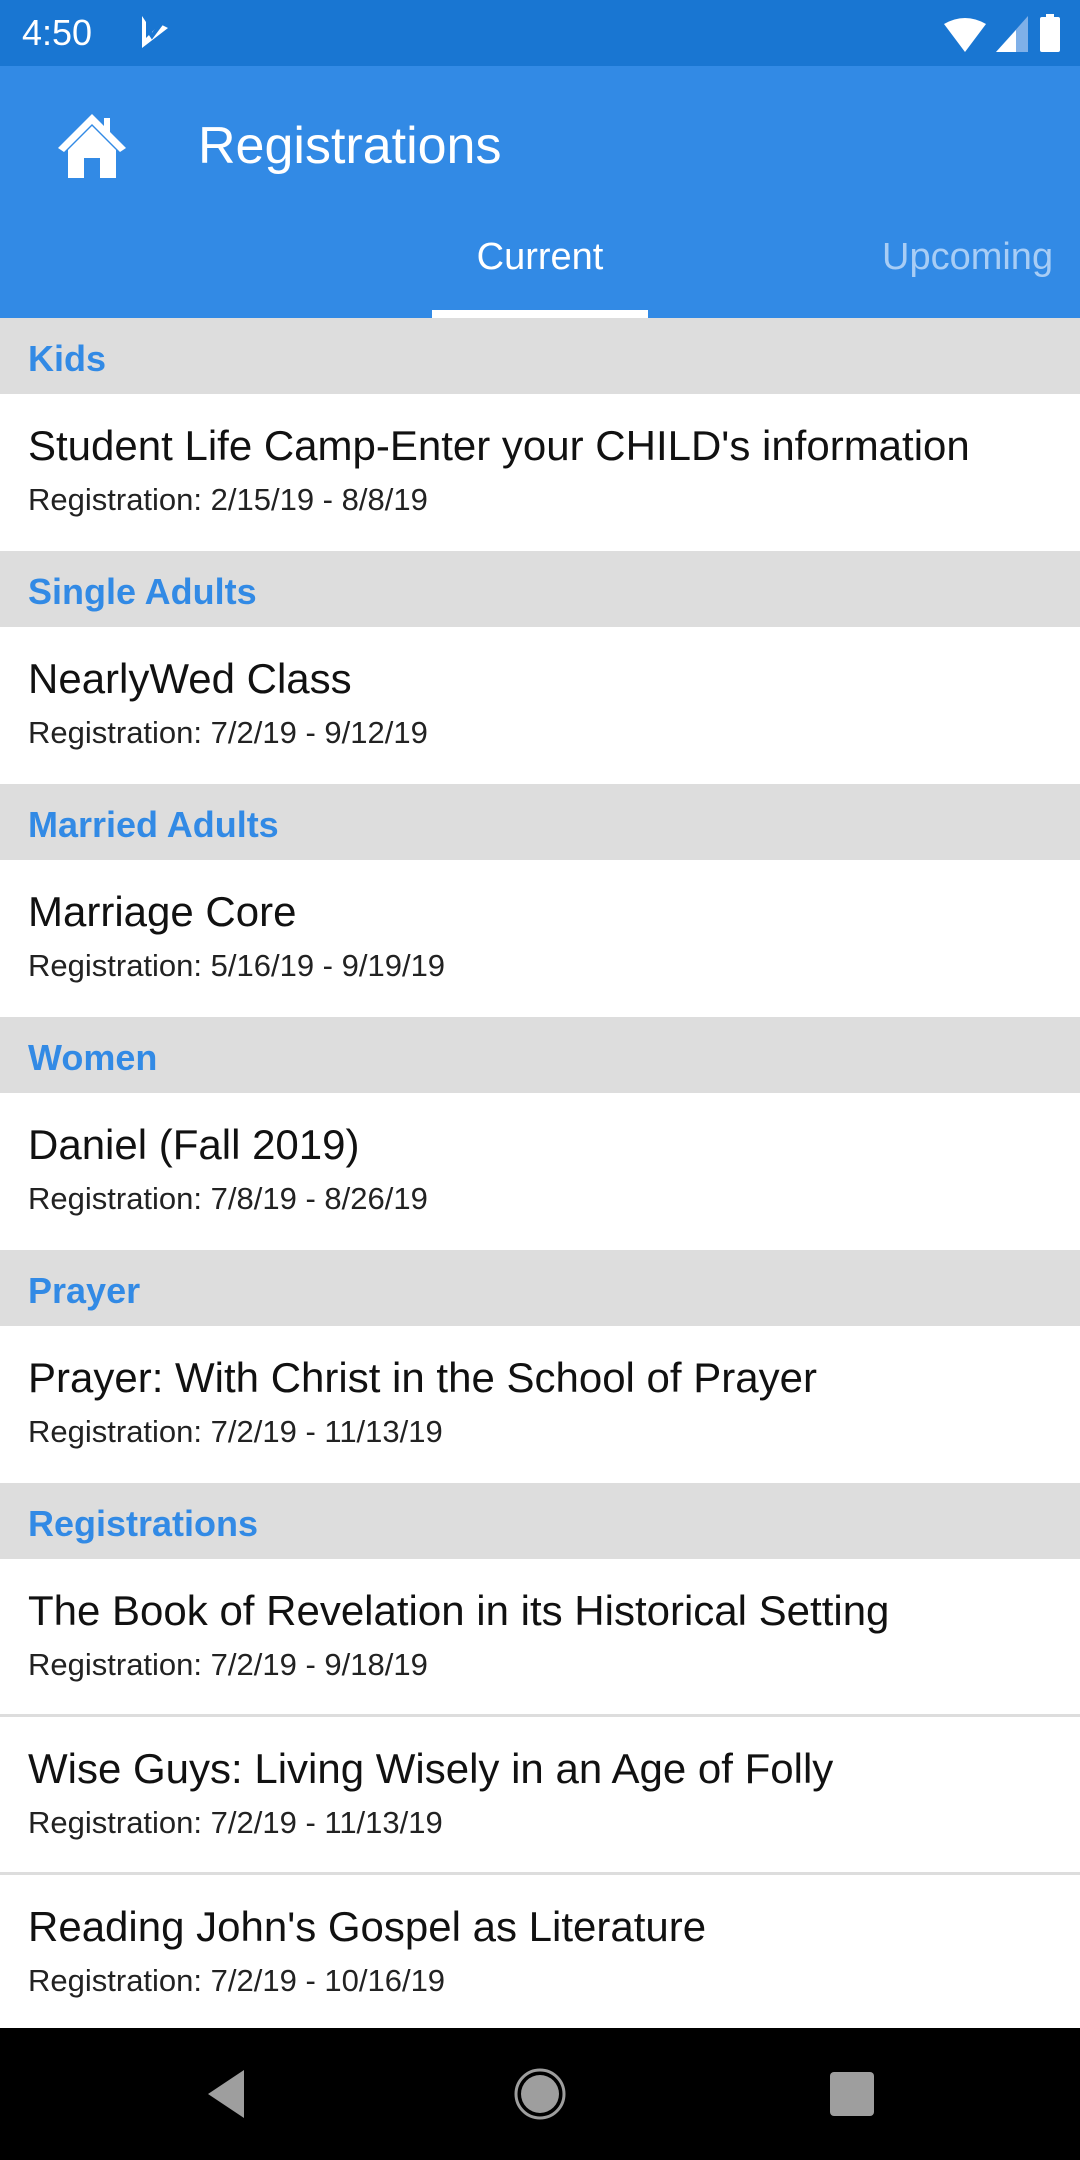  Describe the element at coordinates (540, 589) in the screenshot. I see `section-header: Single Adults` at that location.